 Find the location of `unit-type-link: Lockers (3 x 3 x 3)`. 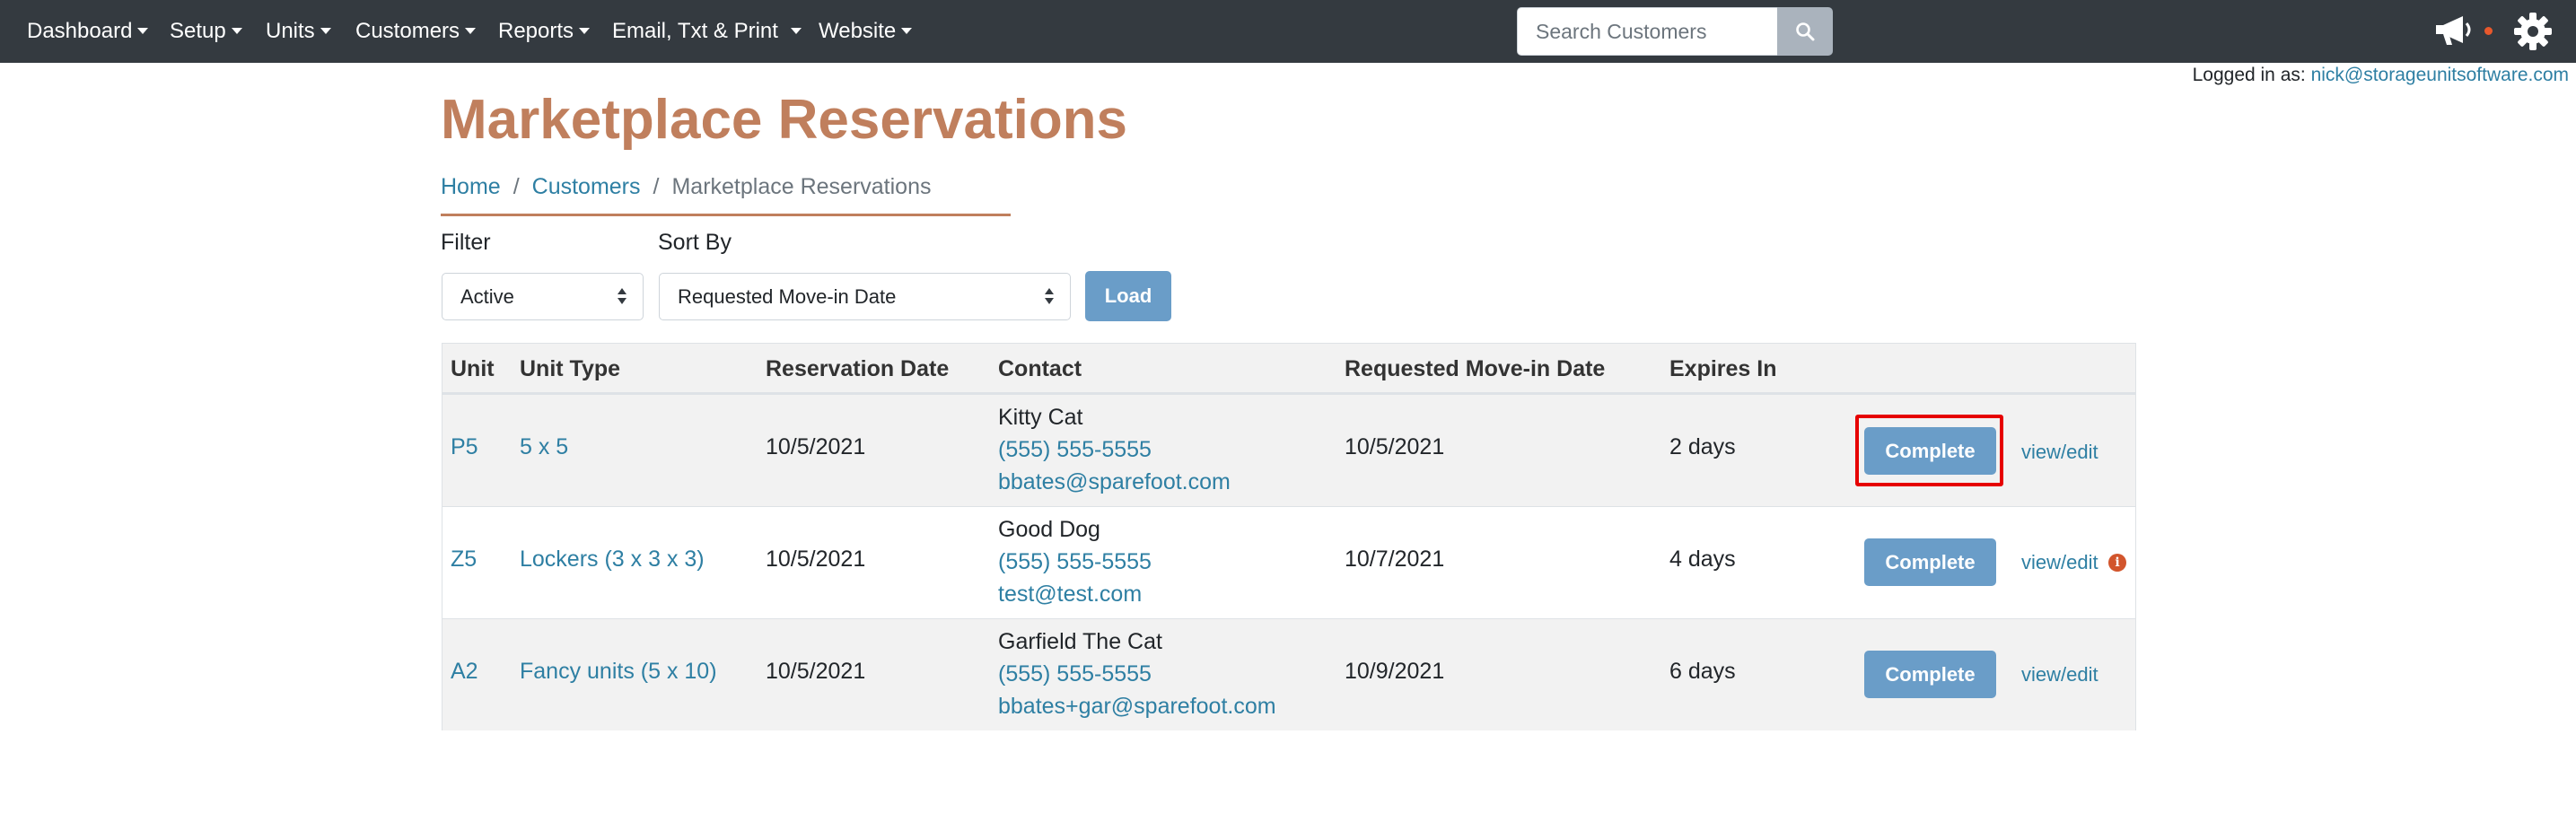

unit-type-link: Lockers (3 x 3 x 3) is located at coordinates (612, 560).